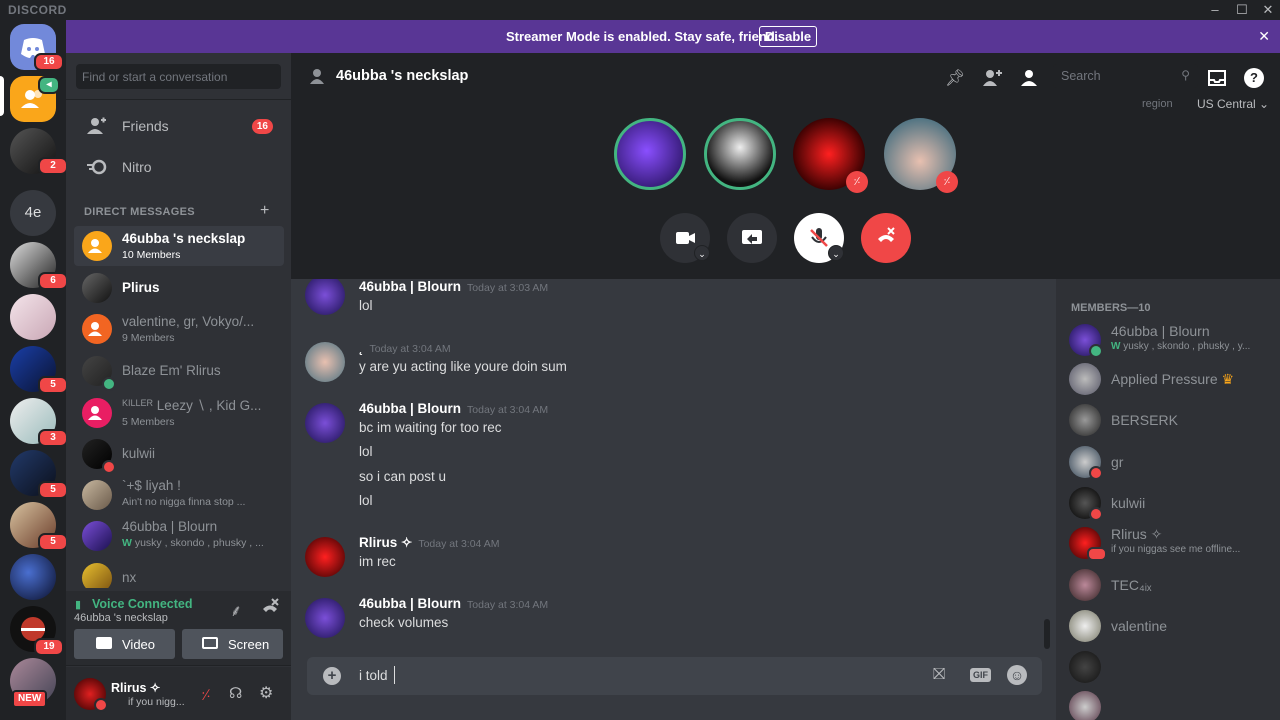 This screenshot has width=1280, height=720. I want to click on region-select: US Central ⌄, so click(1233, 104).